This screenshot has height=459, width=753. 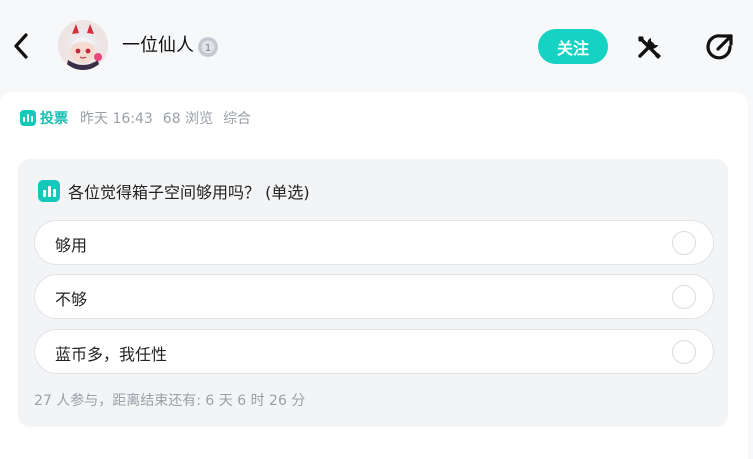 What do you see at coordinates (54, 118) in the screenshot?
I see `post-type-tag: 投票` at bounding box center [54, 118].